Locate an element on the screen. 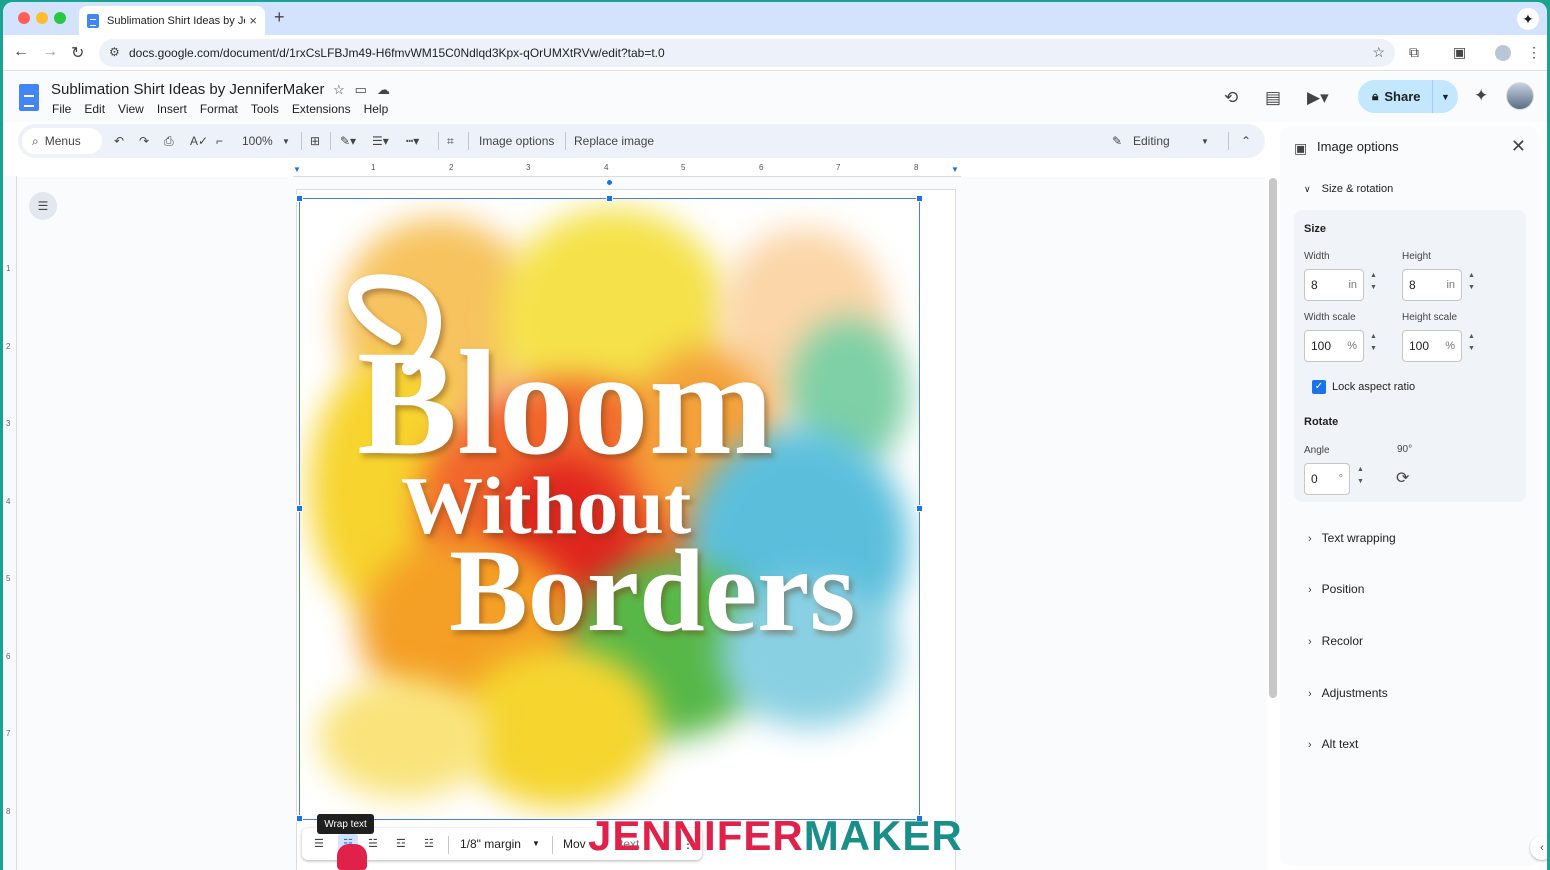  adjustments-section: › Adjustments is located at coordinates (1348, 693).